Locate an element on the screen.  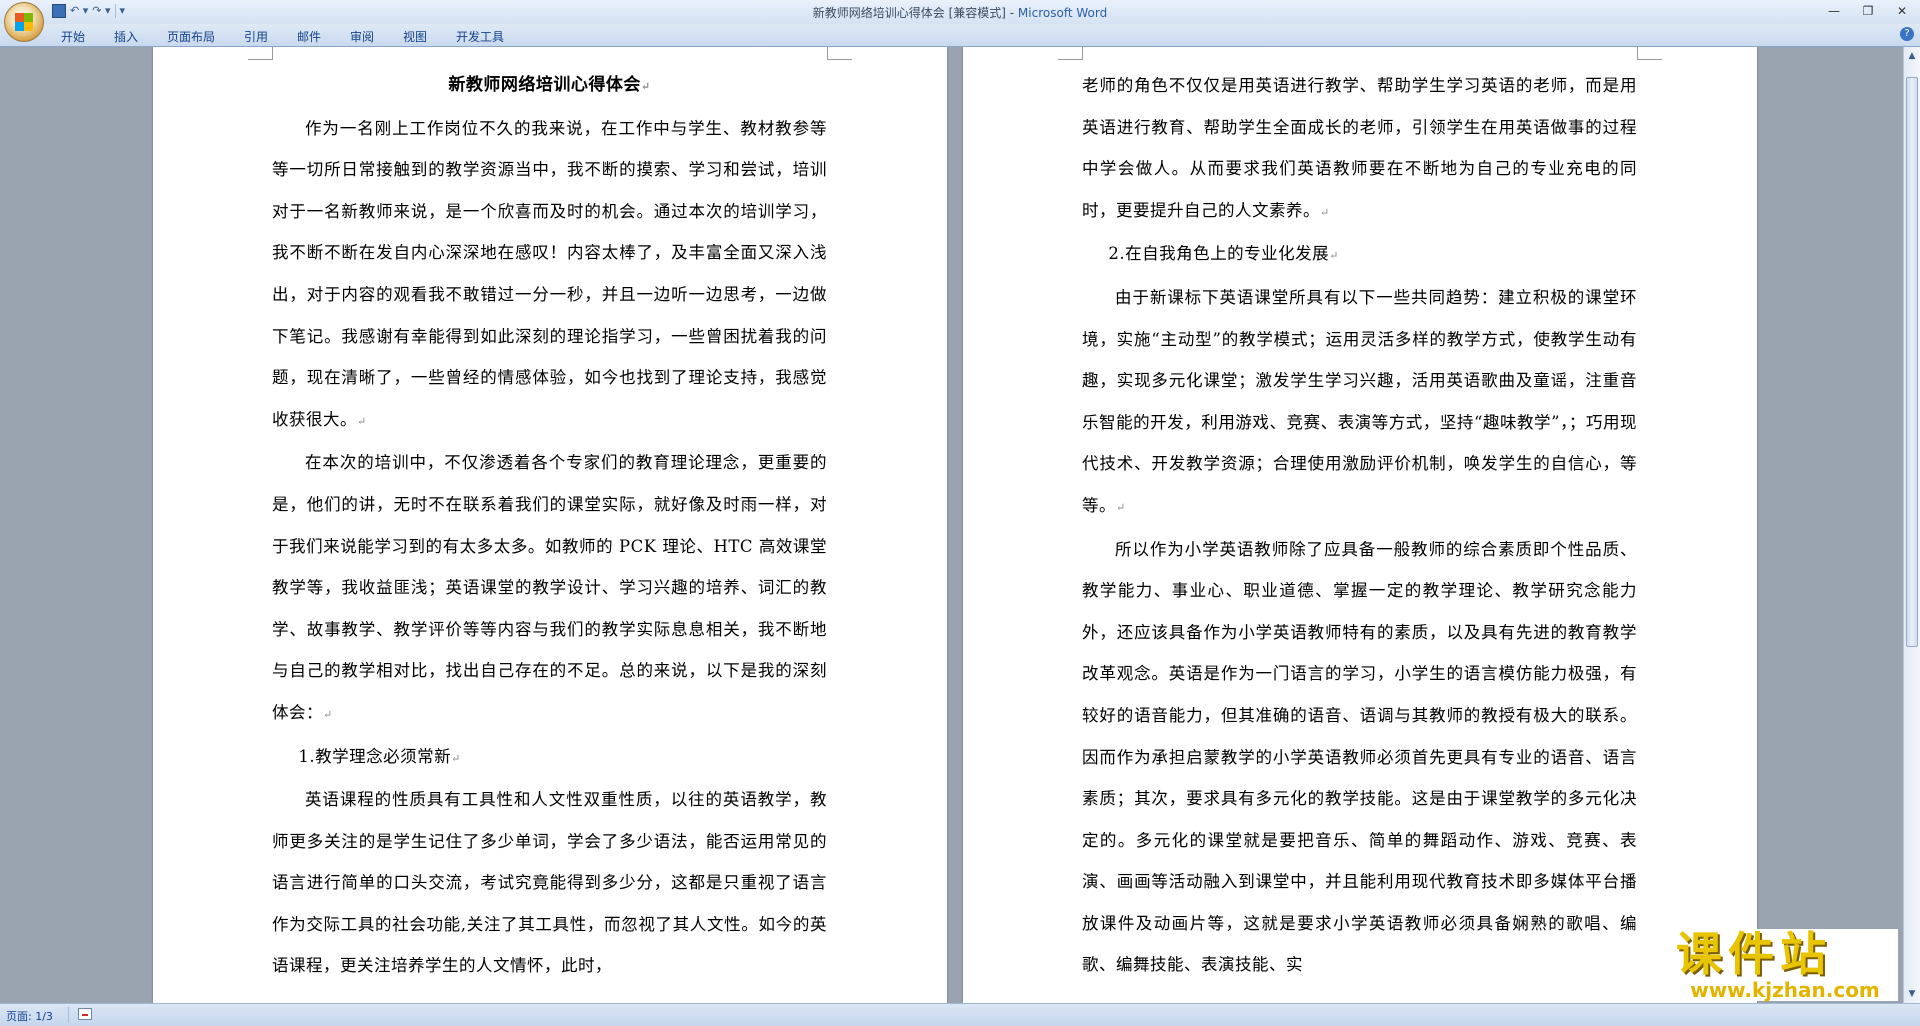
tab-view: 视图 is located at coordinates (415, 36).